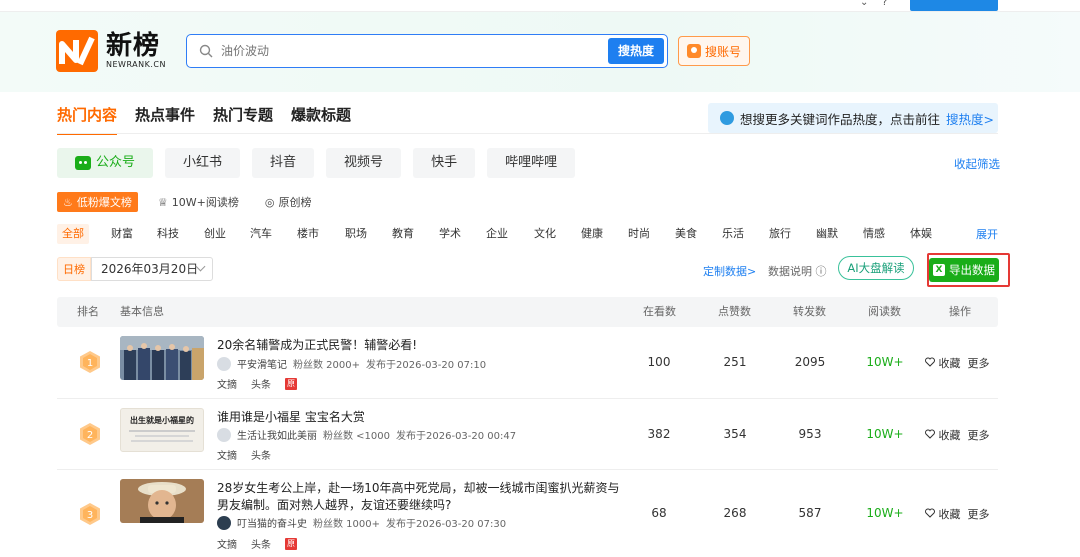  I want to click on article-title: 谁用谁是小福星 宝宝名大赏, so click(427, 417).